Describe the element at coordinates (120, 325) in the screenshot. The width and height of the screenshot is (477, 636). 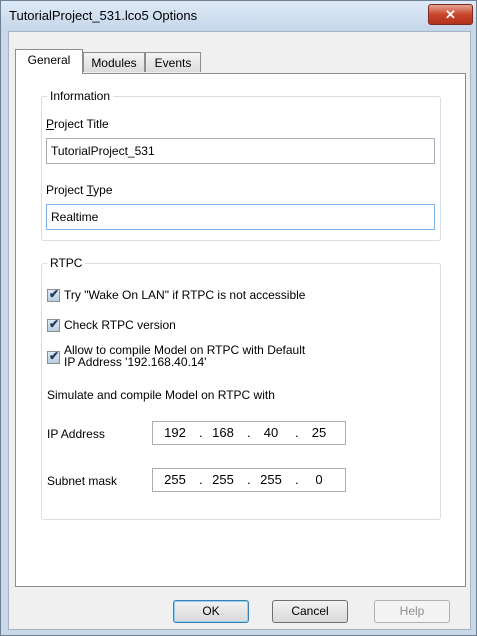
I see `check-rtpc-version-label: Check RTPC version` at that location.